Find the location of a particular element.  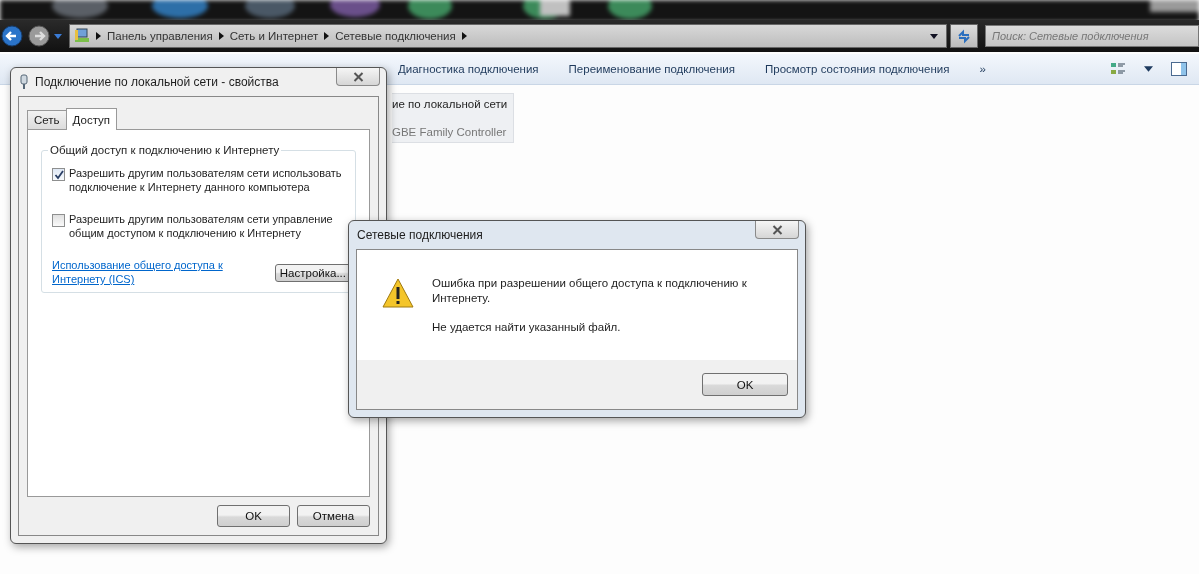

connection-card: ие по локальной сети GBE Family Controller is located at coordinates (453, 118).